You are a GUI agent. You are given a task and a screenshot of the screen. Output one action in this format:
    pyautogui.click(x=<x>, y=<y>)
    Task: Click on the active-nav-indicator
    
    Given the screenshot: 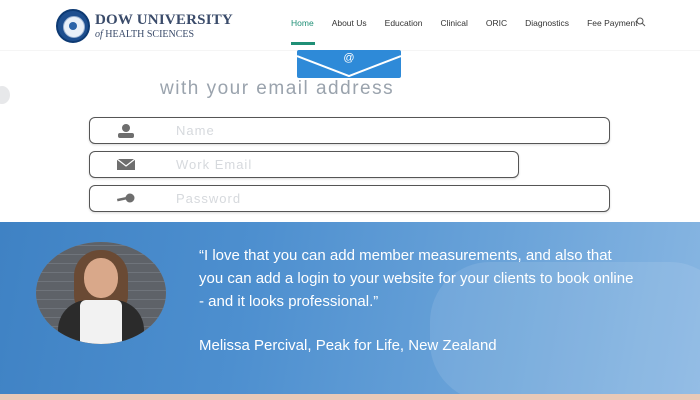 What is the action you would take?
    pyautogui.click(x=303, y=43)
    